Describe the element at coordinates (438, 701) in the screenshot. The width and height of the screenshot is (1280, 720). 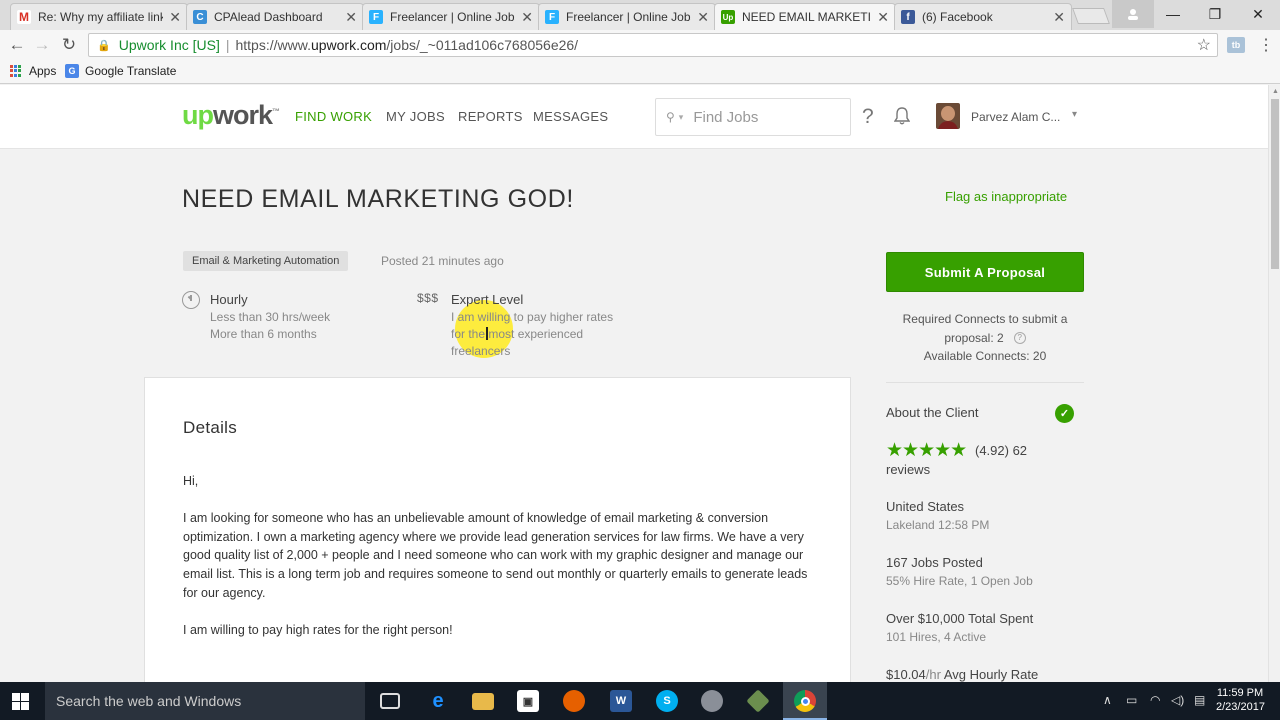
I see `edge-icon: e` at that location.